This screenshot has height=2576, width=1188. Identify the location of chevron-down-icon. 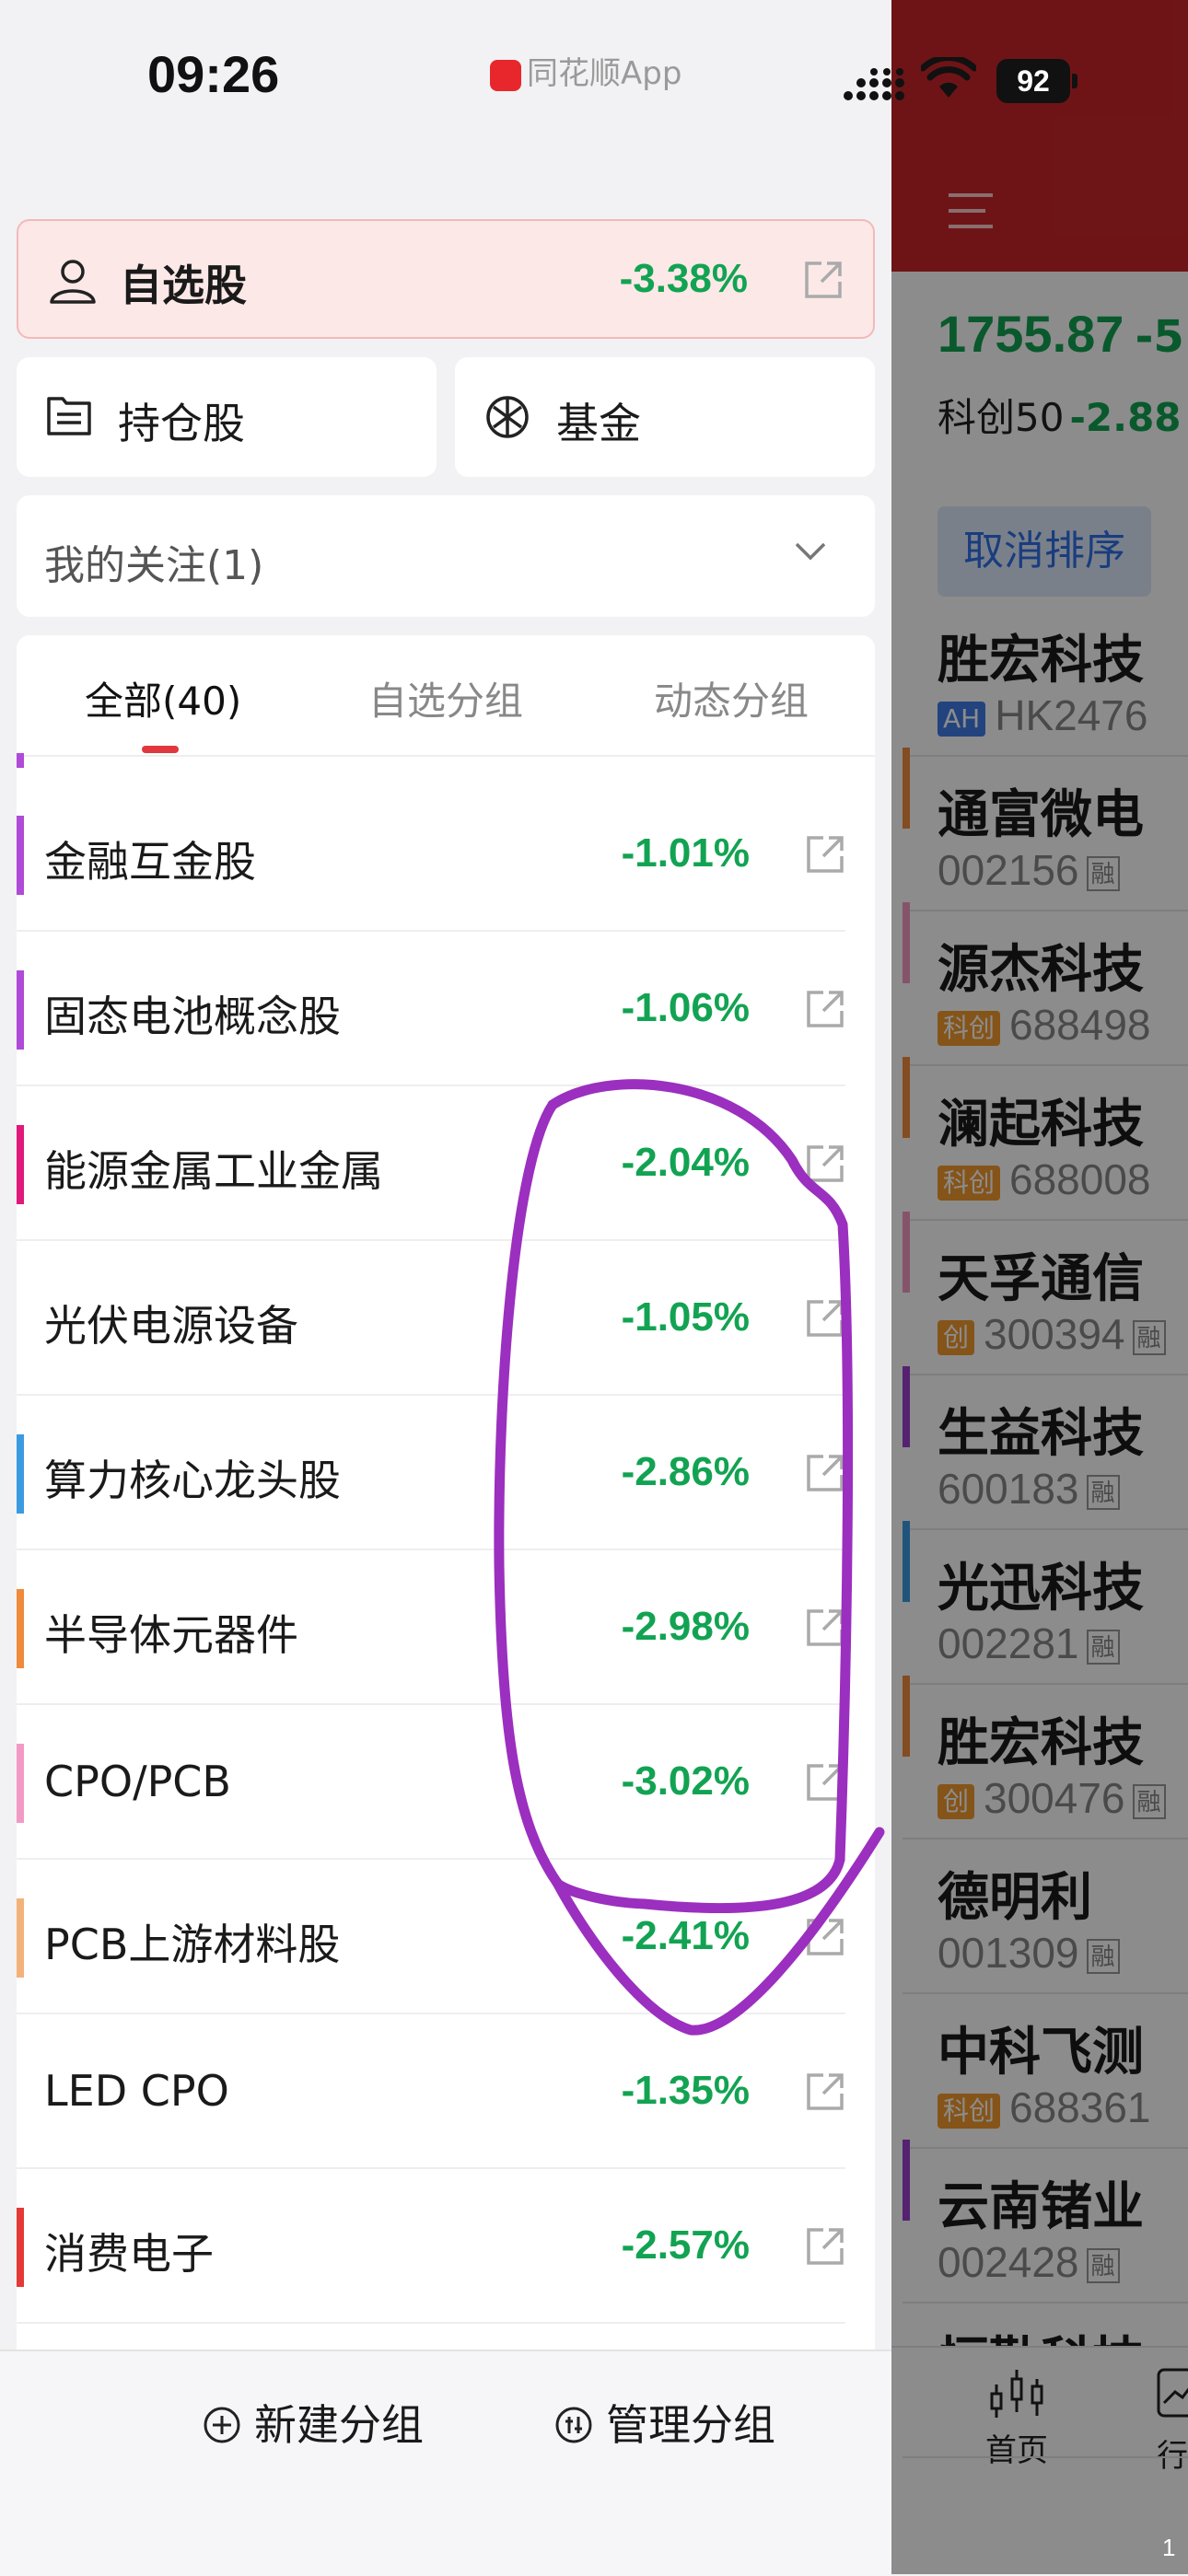
(810, 551).